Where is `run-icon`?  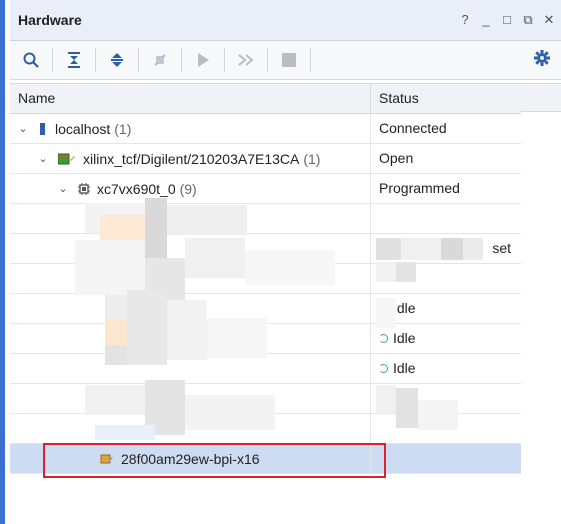
run-icon is located at coordinates (203, 60).